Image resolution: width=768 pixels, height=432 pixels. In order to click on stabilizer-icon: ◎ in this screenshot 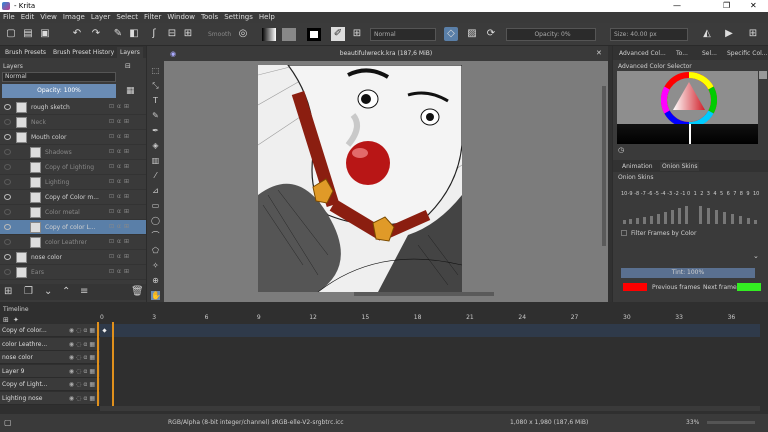, I will do `click(243, 34)`.